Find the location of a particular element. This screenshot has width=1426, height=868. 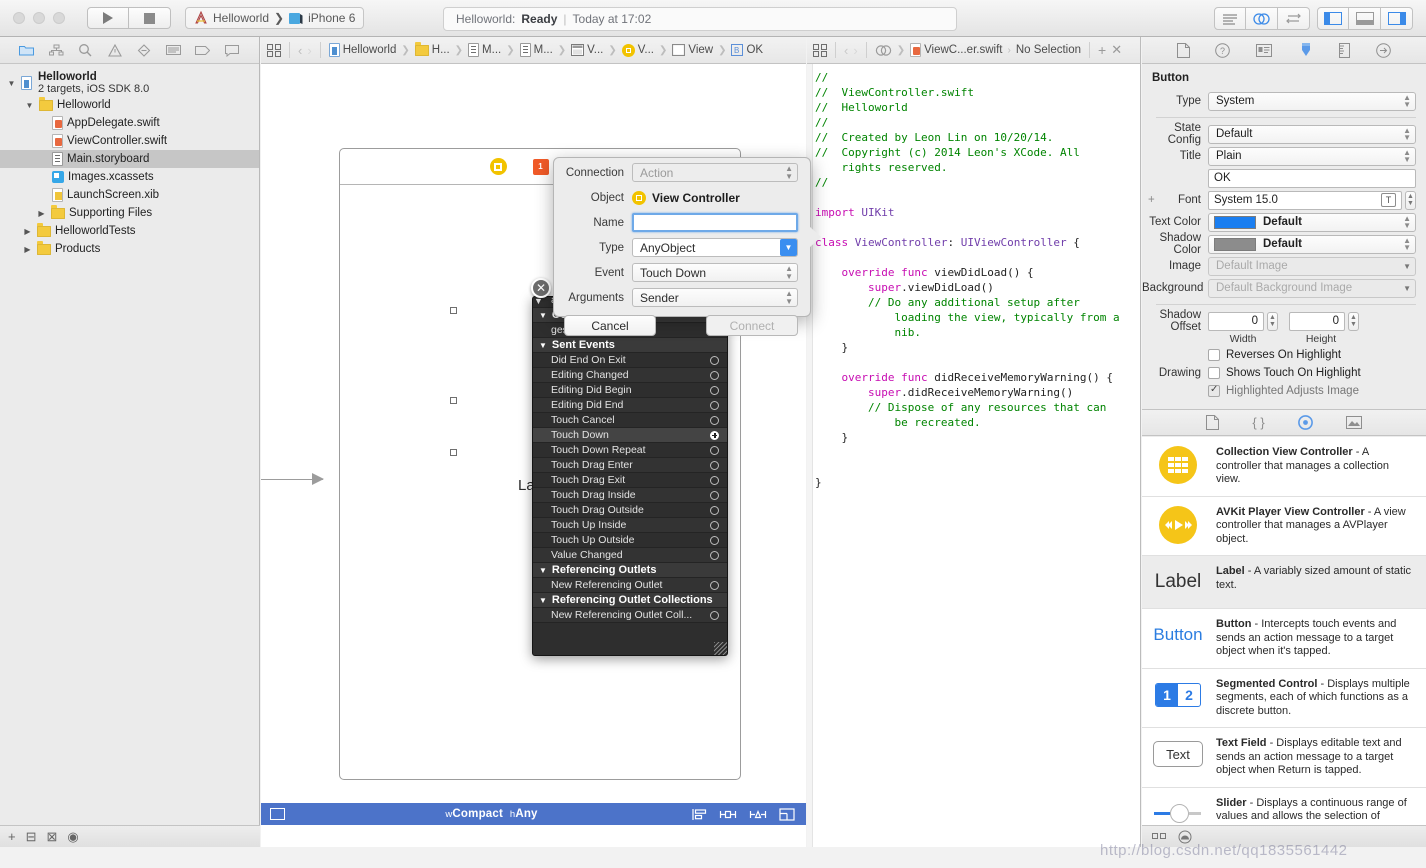

tree-item-launchscreen-xib: LaunchScreen.xib is located at coordinates (129, 195).